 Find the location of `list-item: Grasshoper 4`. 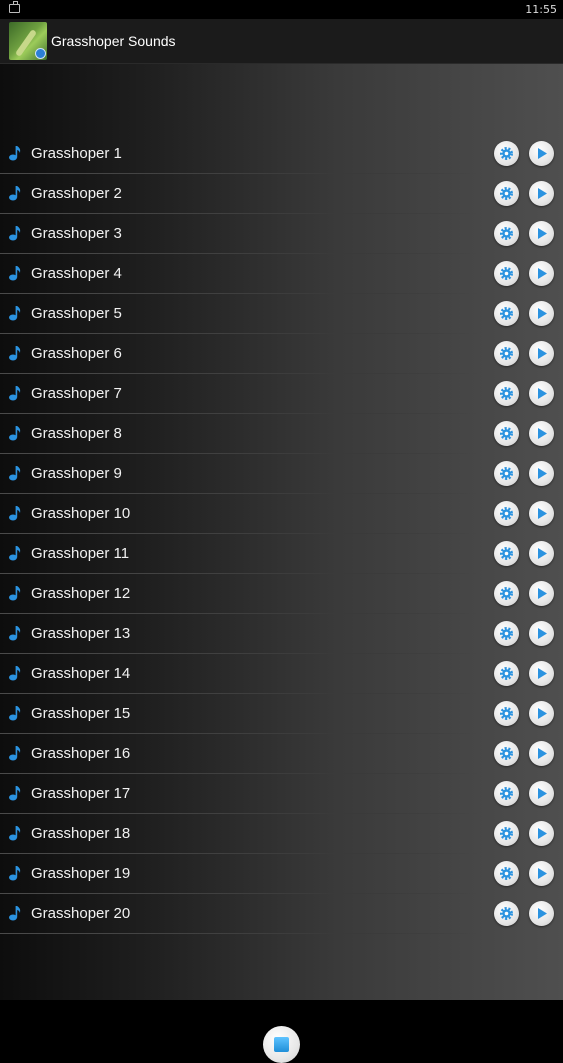

list-item: Grasshoper 4 is located at coordinates (281, 274).